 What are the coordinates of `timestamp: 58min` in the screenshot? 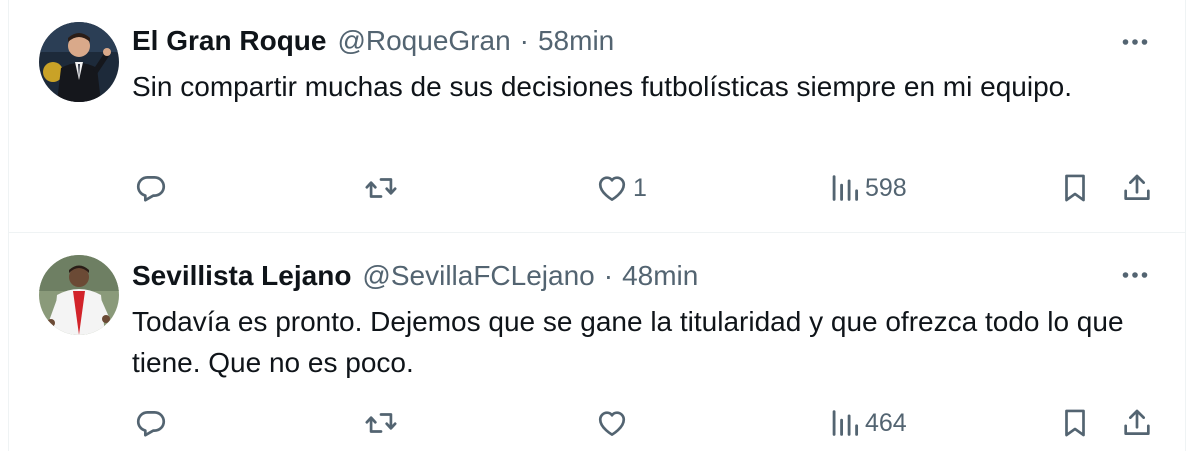 It's located at (576, 41).